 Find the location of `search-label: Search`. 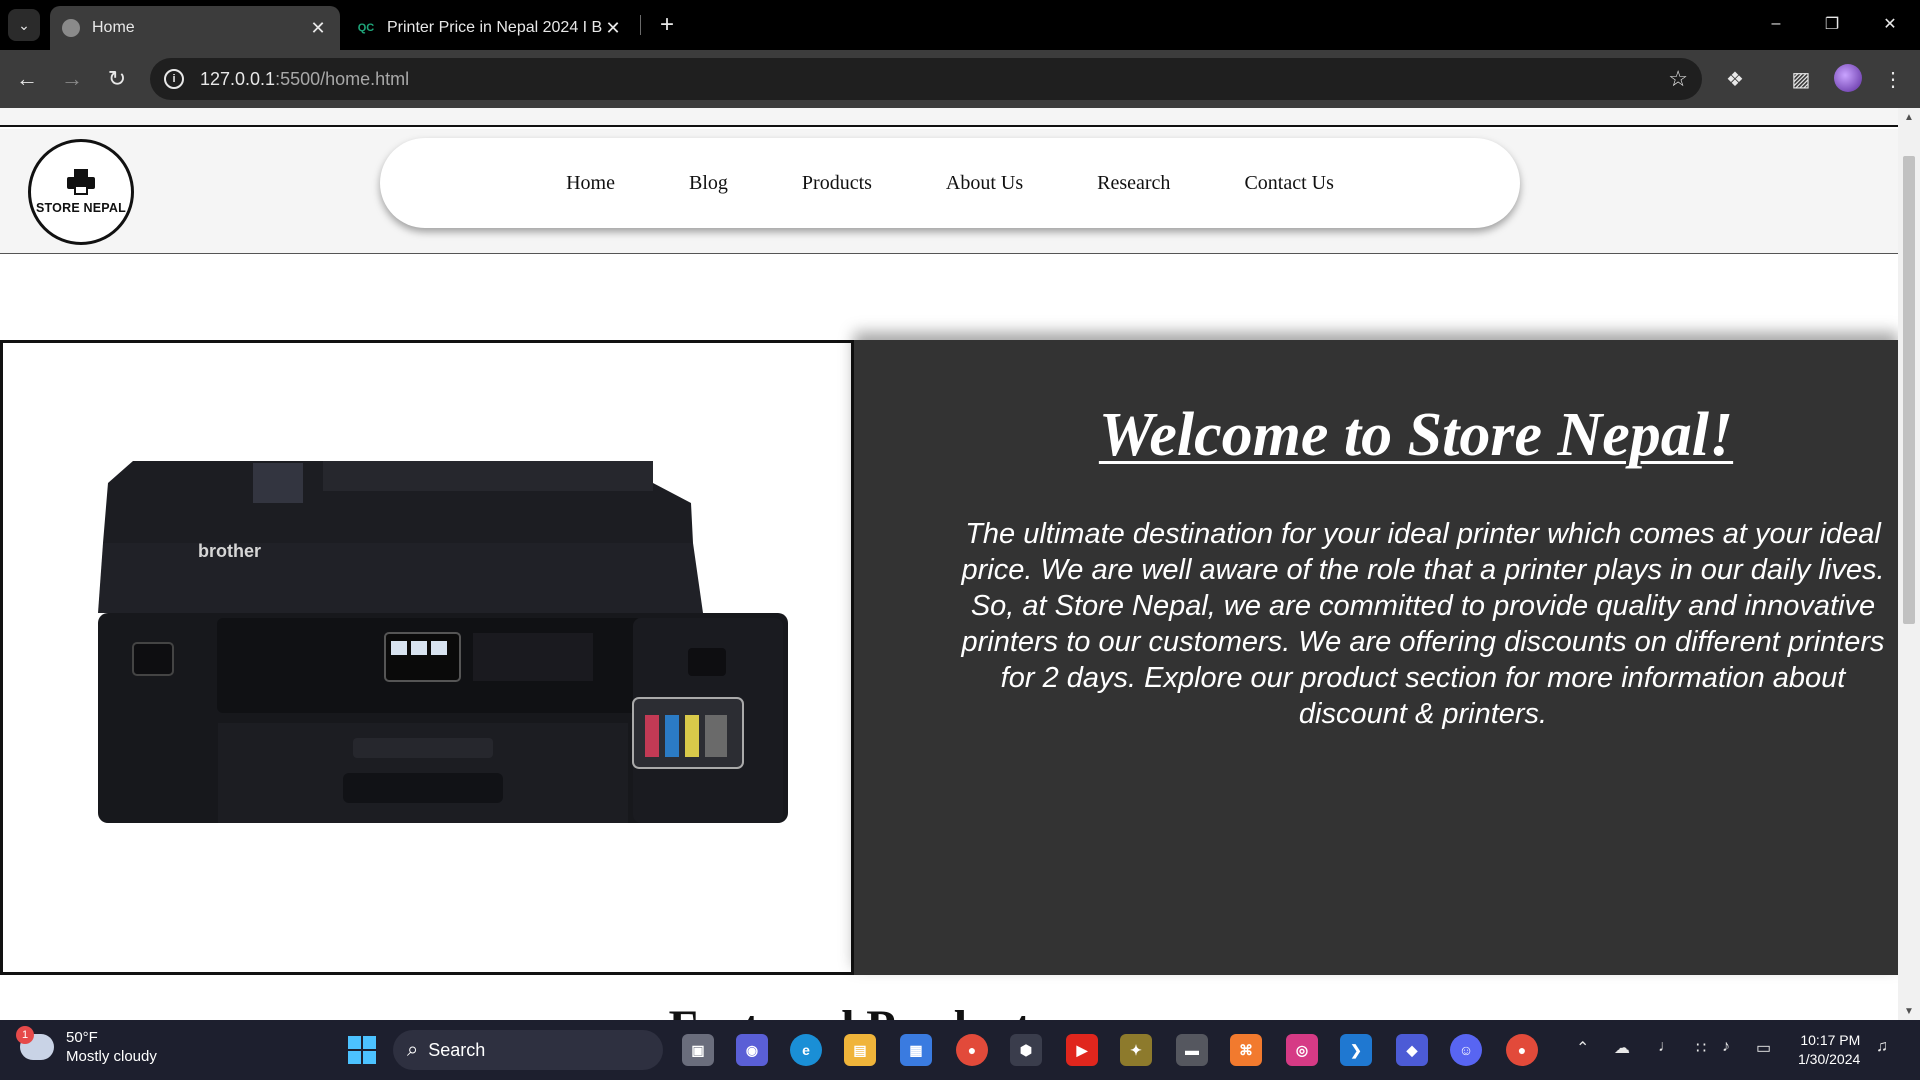

search-label: Search is located at coordinates (457, 1049).